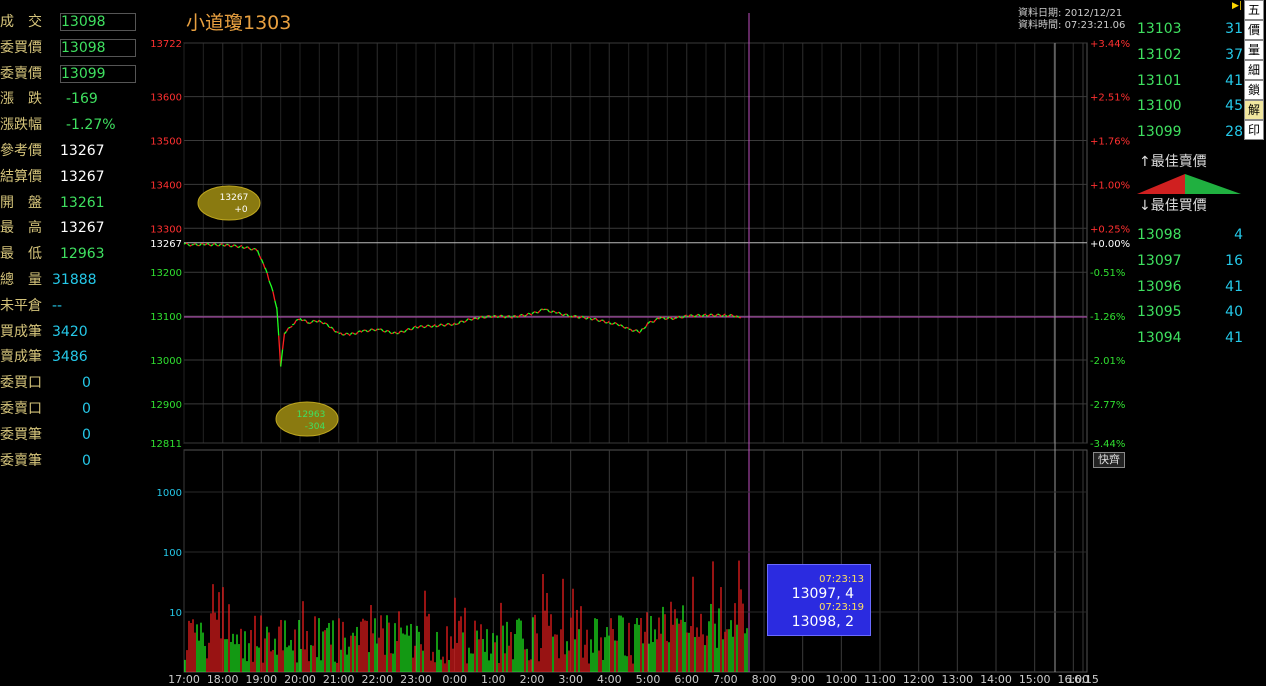 Image resolution: width=1266 pixels, height=686 pixels. I want to click on bid-row: 13095 40, so click(1188, 312).